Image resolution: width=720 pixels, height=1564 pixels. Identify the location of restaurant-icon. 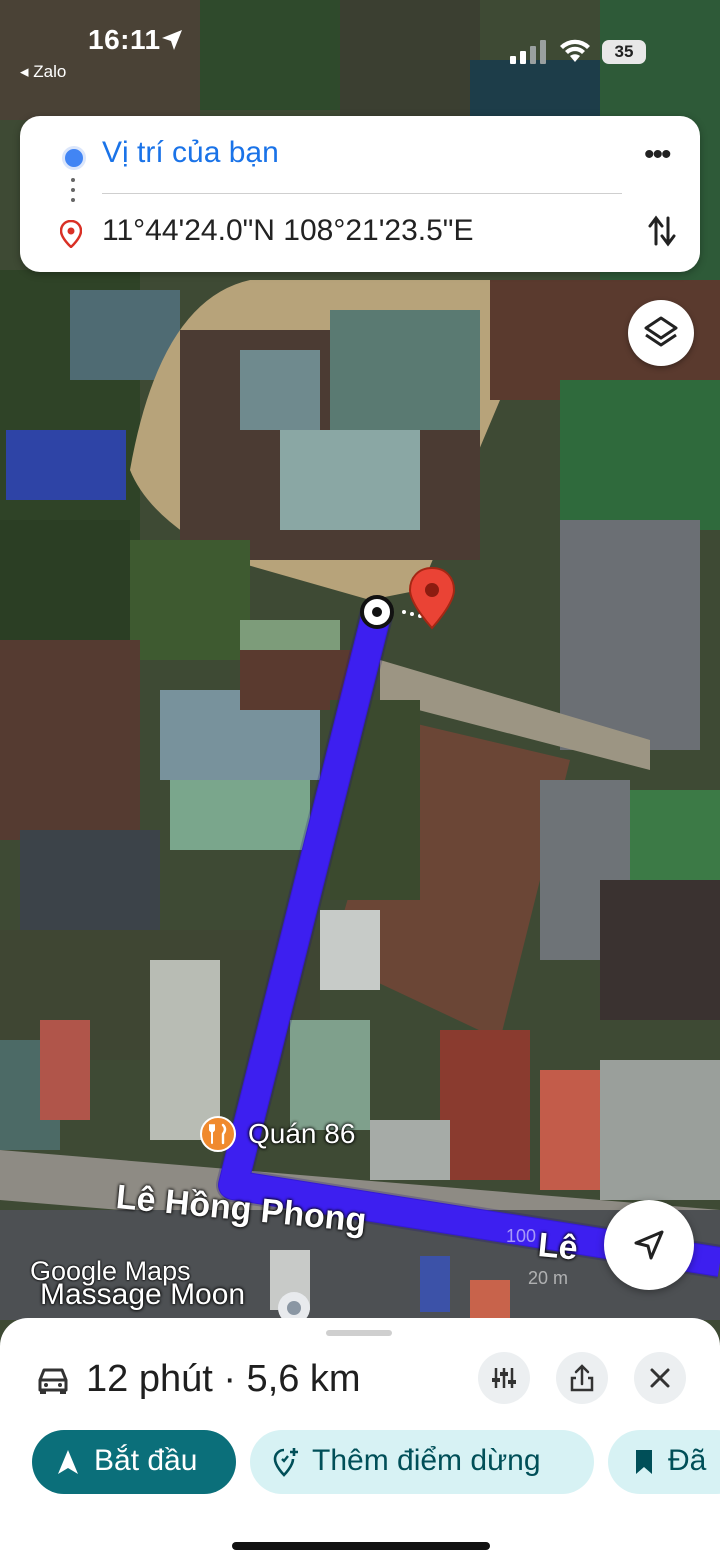
(218, 1134).